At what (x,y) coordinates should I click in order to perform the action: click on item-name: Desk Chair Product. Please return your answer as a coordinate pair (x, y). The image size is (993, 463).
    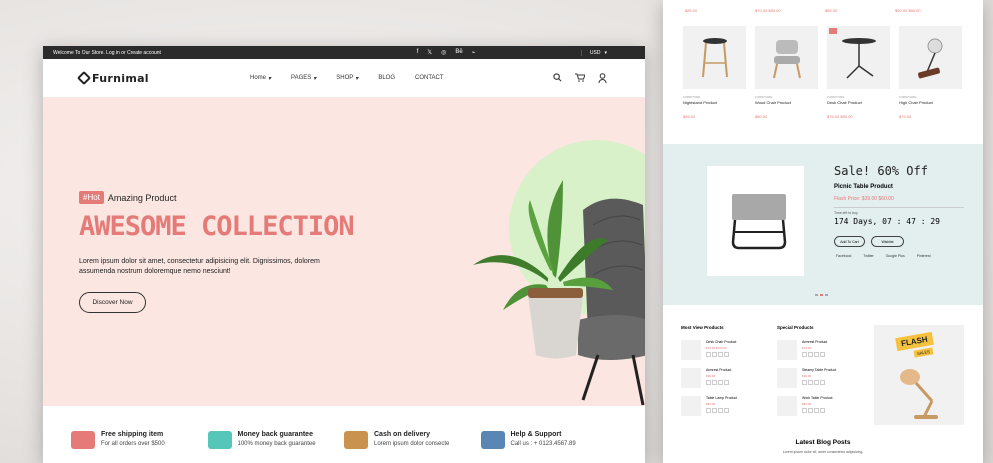
    Looking at the image, I should click on (721, 342).